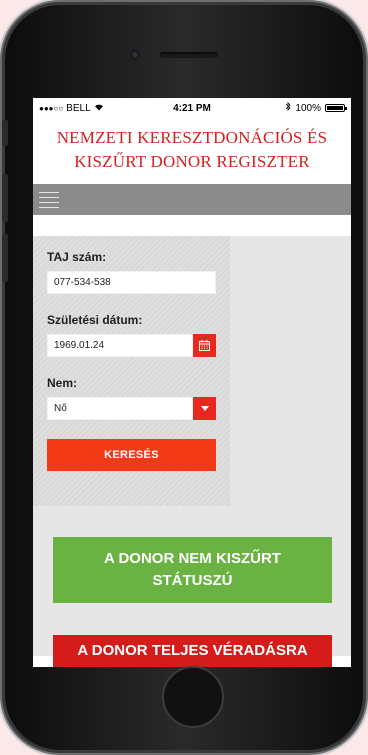 The height and width of the screenshot is (755, 368). I want to click on birth-date-input: 1969.01.24, so click(120, 345).